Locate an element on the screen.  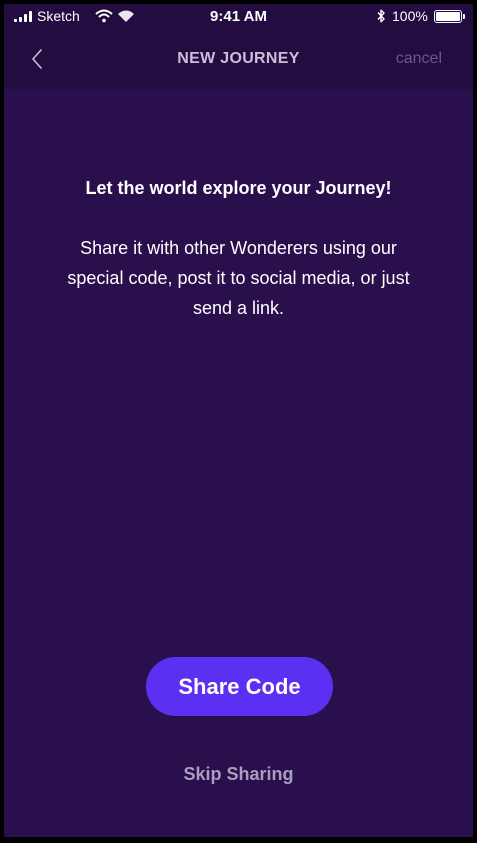
battery-percent: 100% is located at coordinates (410, 16).